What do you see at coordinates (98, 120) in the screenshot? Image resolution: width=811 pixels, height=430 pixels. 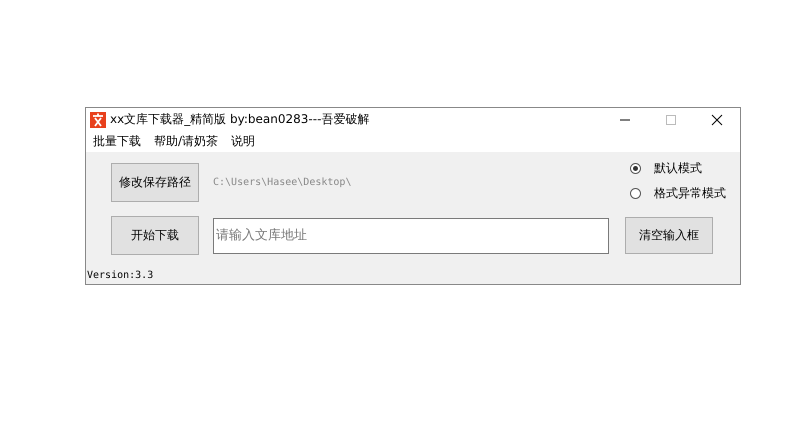 I see `app-logo-icon` at bounding box center [98, 120].